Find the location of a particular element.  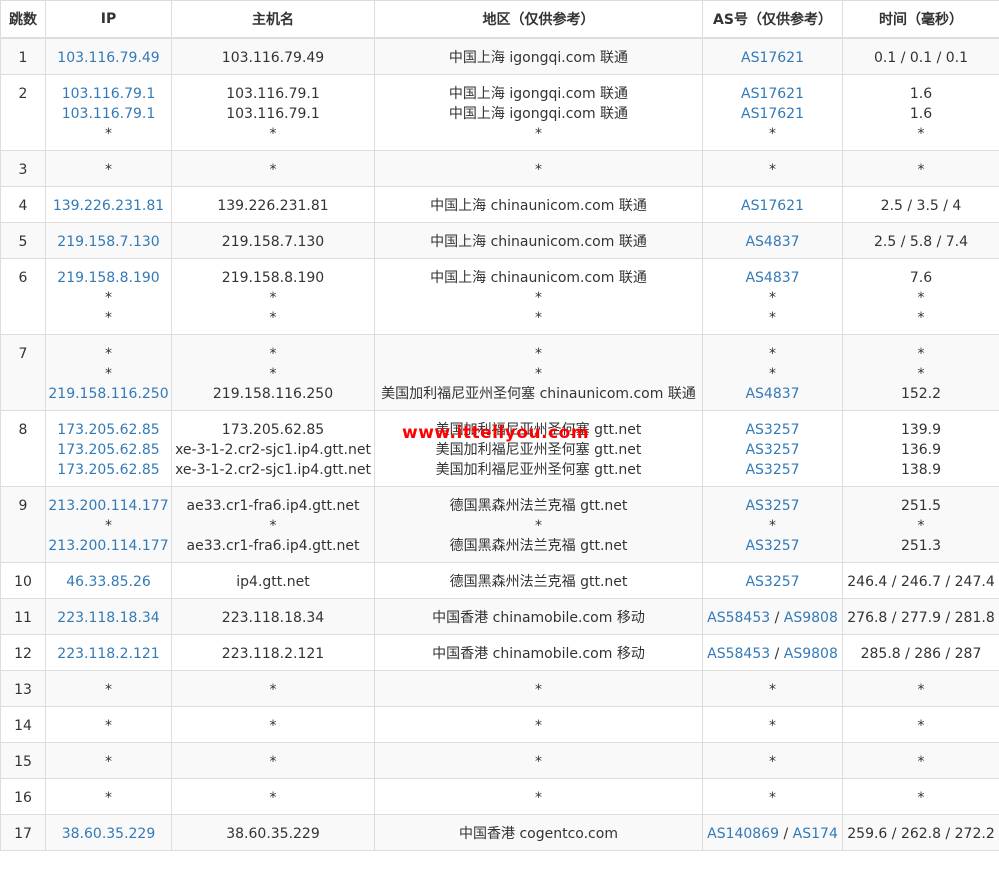

time-line: 138.9 is located at coordinates (921, 469).